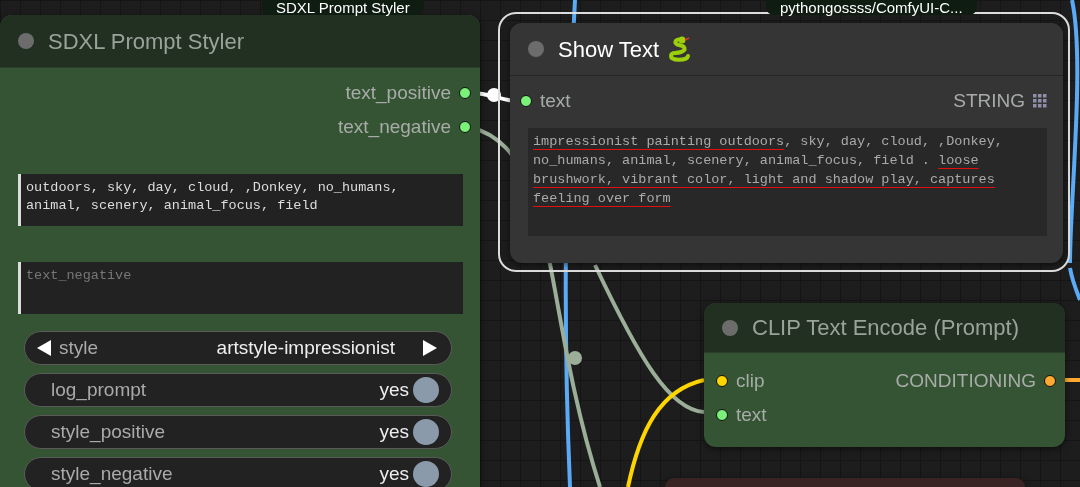 The width and height of the screenshot is (1080, 487). Describe the element at coordinates (750, 380) in the screenshot. I see `input-label: clip` at that location.